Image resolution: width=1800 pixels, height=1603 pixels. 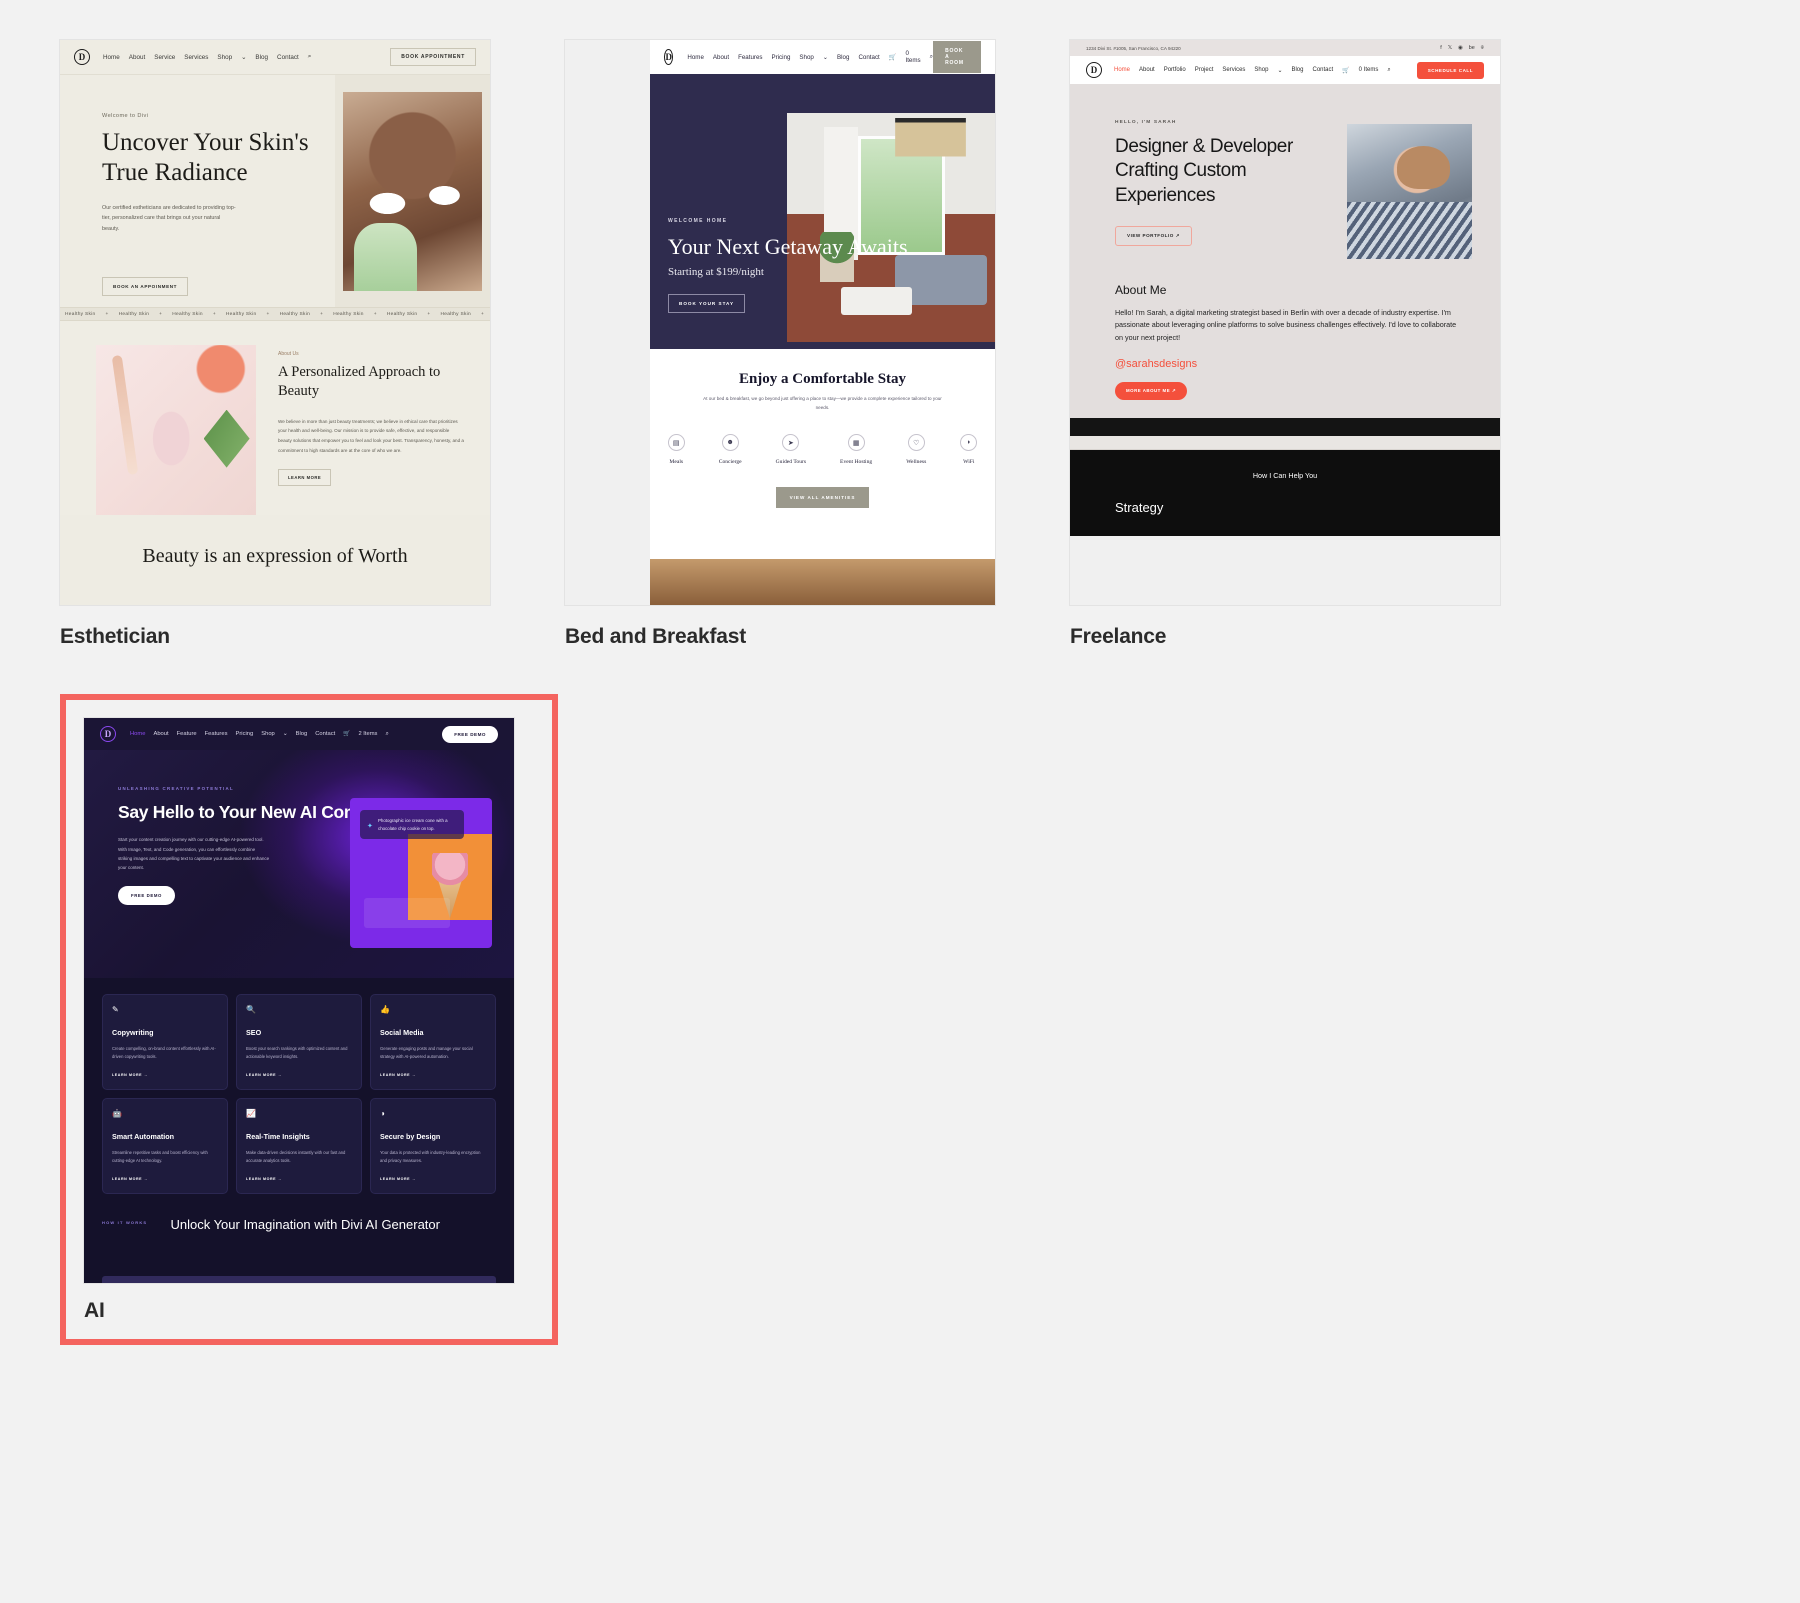 What do you see at coordinates (1482, 48) in the screenshot?
I see `dribbble-icon: ⌾` at bounding box center [1482, 48].